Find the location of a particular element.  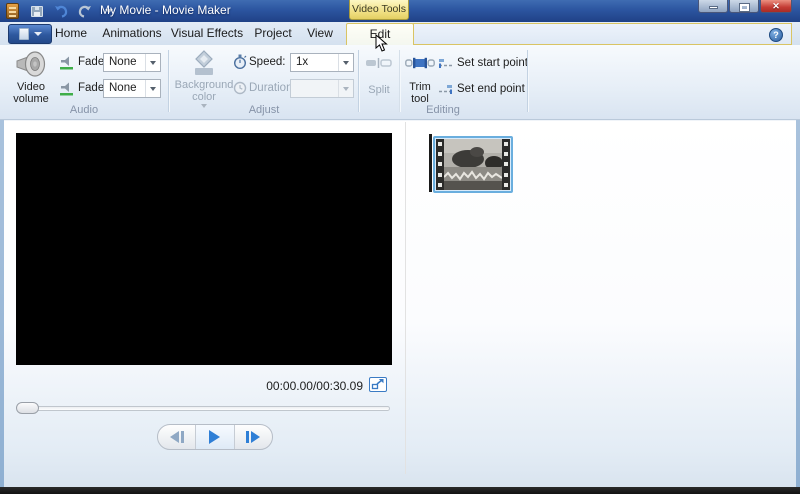

fade-out-value: None is located at coordinates (123, 88).